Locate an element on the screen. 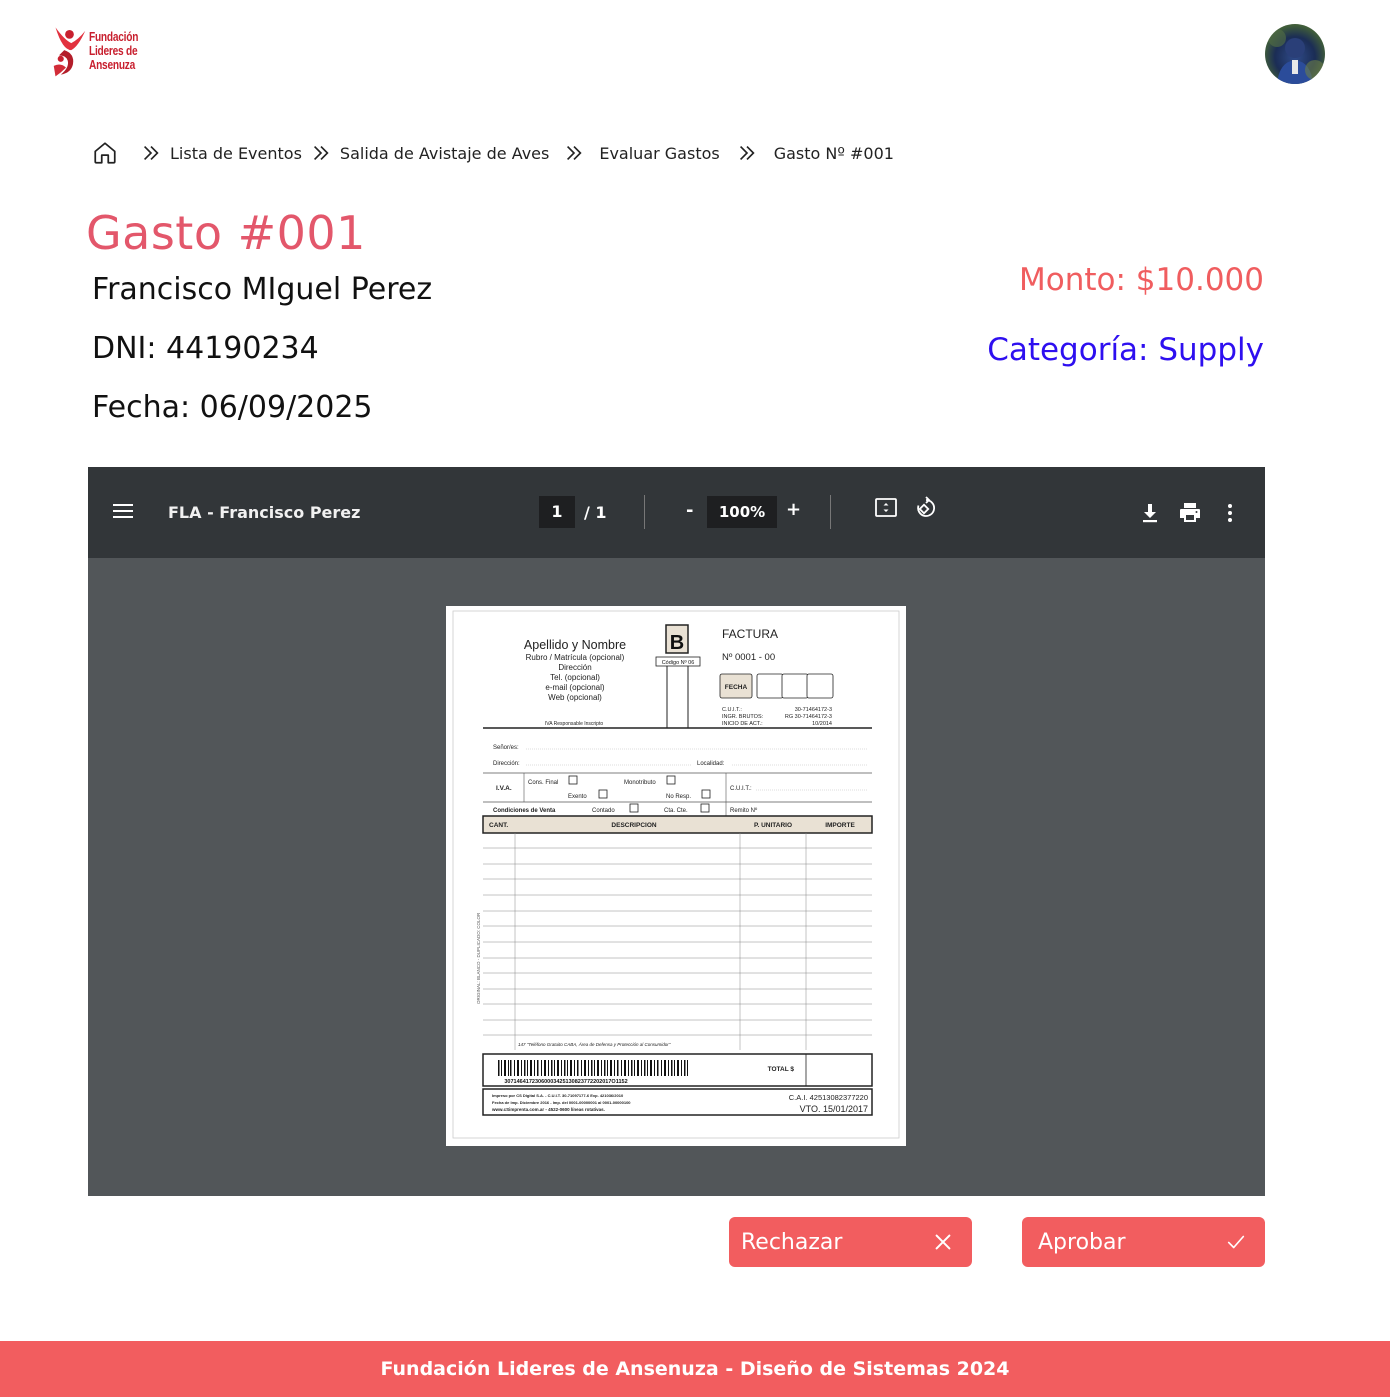 The image size is (1390, 1397). invoice-cuit2: C.U.I.T.: is located at coordinates (741, 789).